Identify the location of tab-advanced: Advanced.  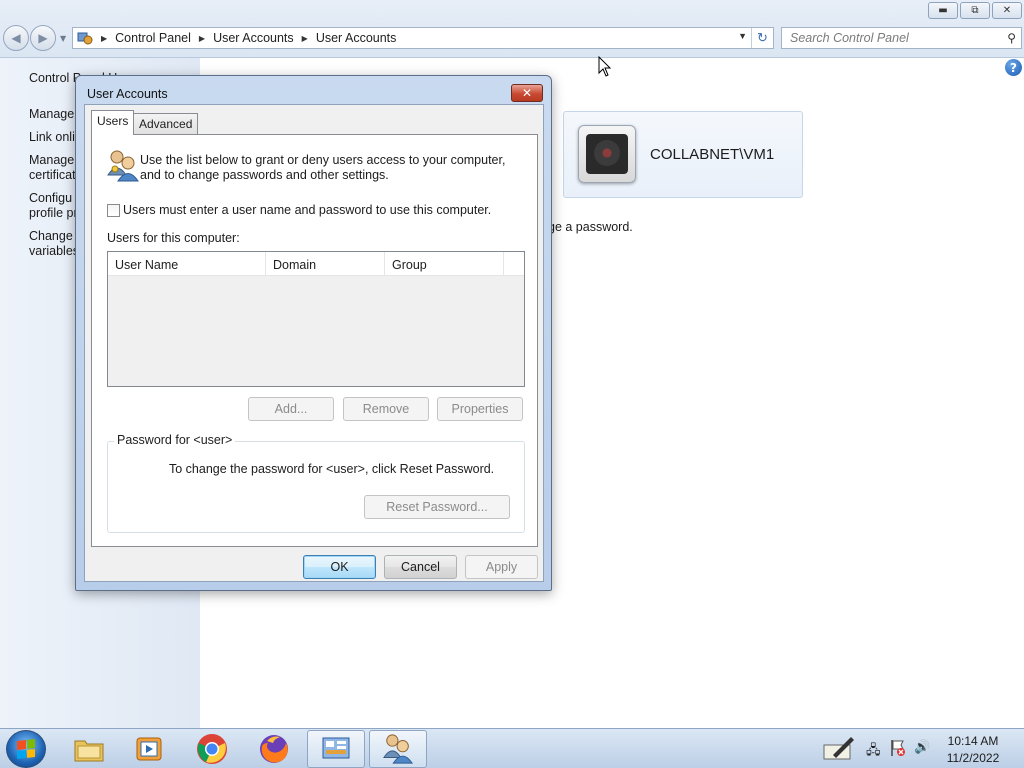
(166, 123).